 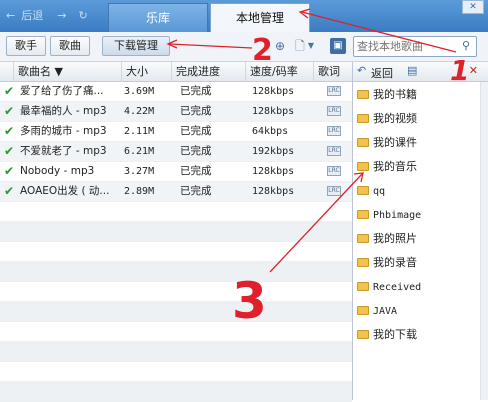 What do you see at coordinates (382, 73) in the screenshot?
I see `folder-back-button: 返回` at bounding box center [382, 73].